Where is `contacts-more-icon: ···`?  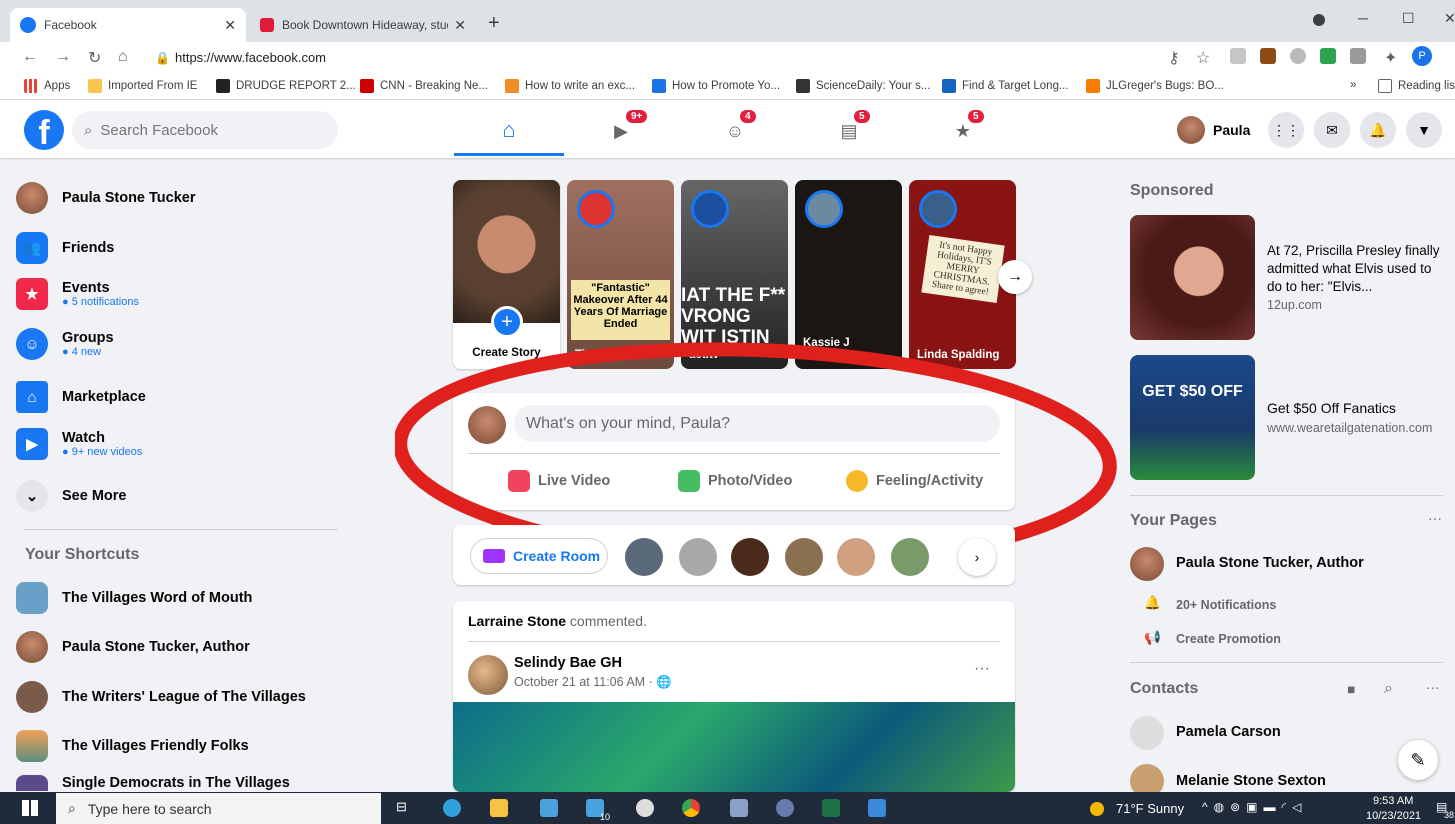
contacts-more-icon: ··· is located at coordinates (1433, 687).